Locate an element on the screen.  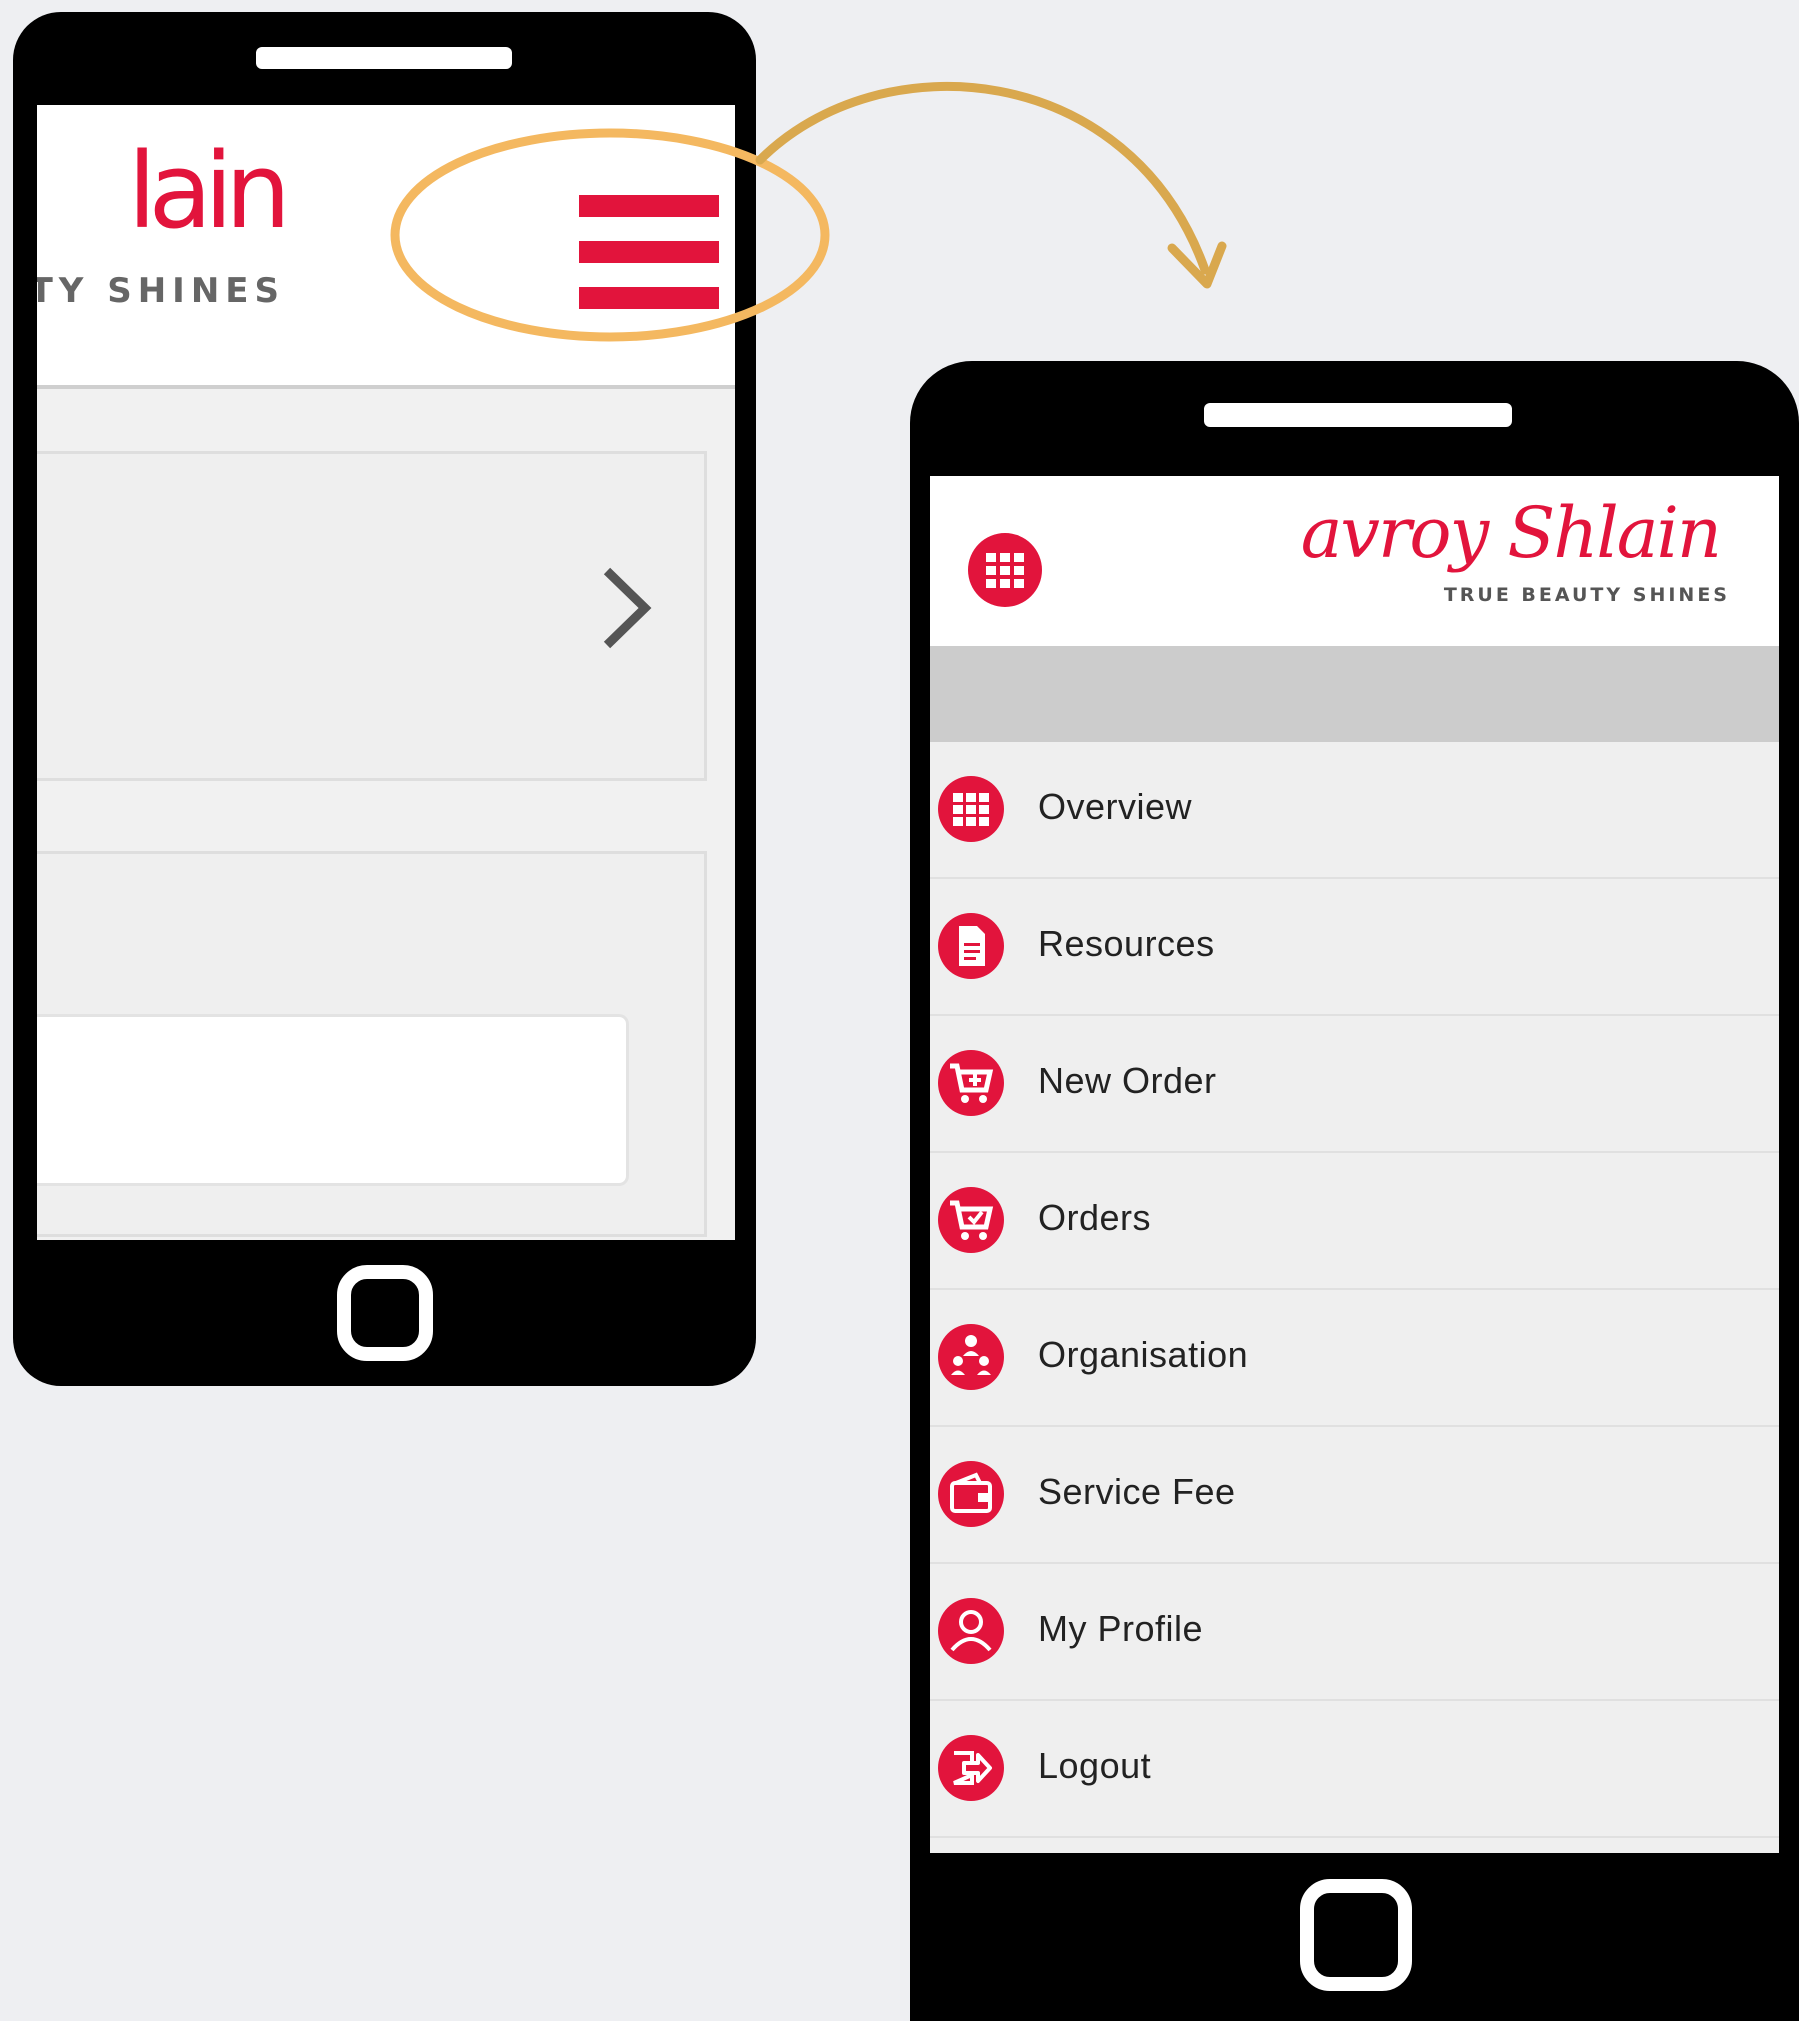
left-app-header: lain TY SHINES is located at coordinates (386, 247).